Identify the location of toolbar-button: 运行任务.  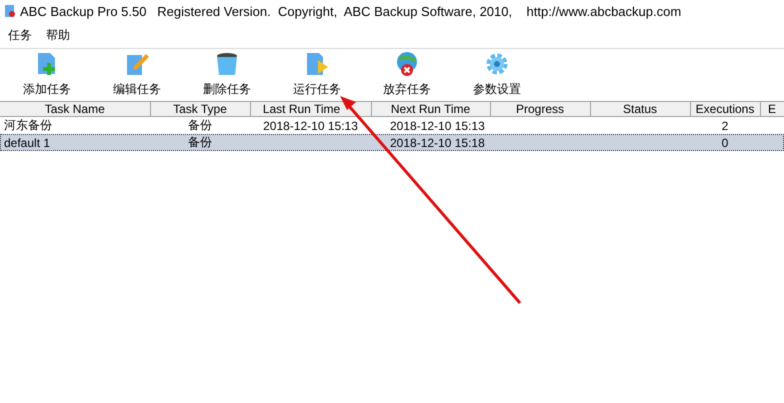
(317, 75).